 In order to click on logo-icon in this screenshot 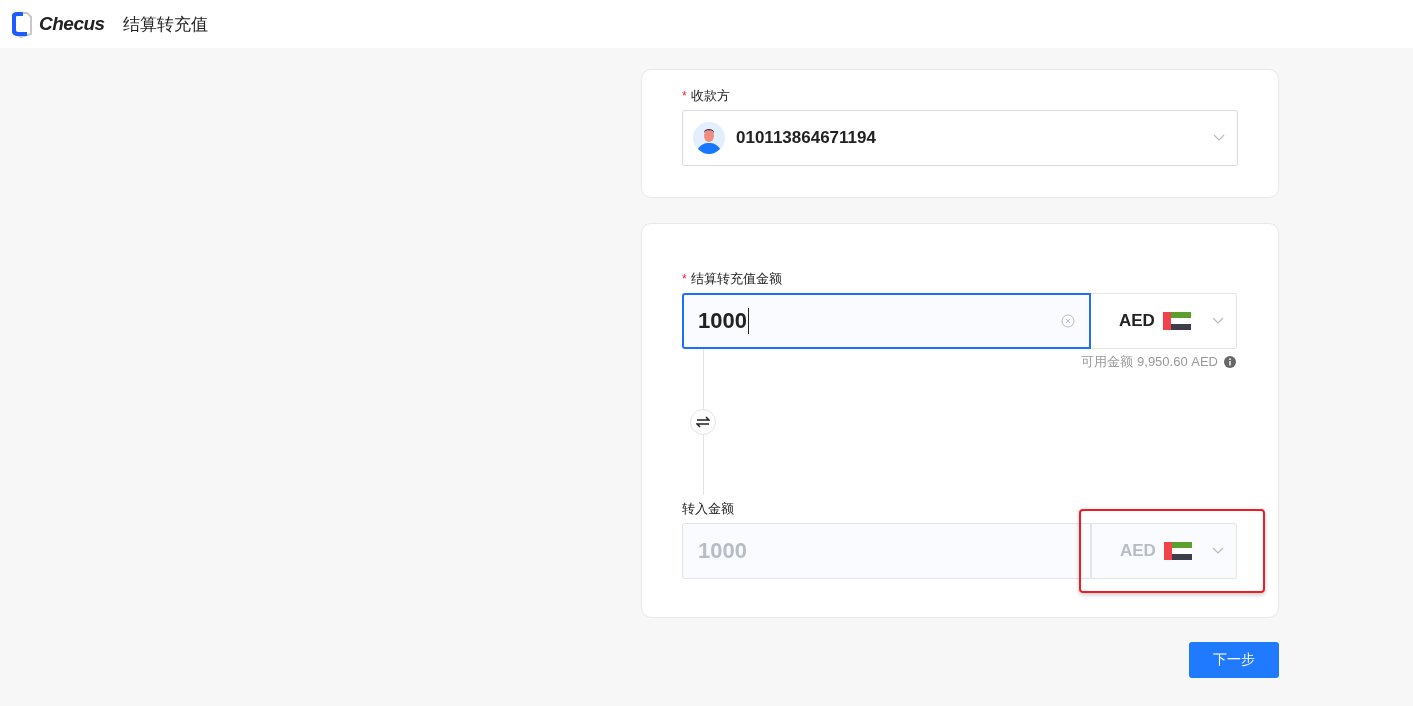, I will do `click(21, 24)`.